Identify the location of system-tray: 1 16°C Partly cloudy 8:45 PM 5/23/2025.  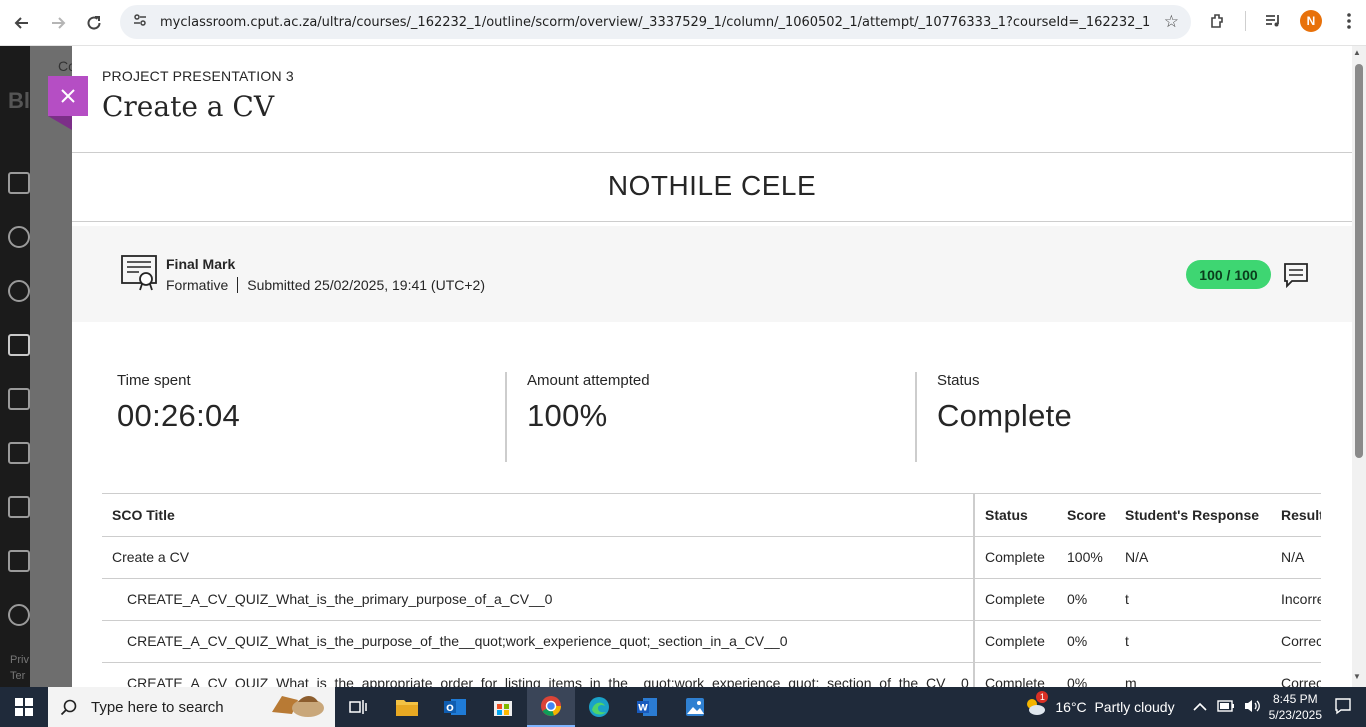
(1194, 707).